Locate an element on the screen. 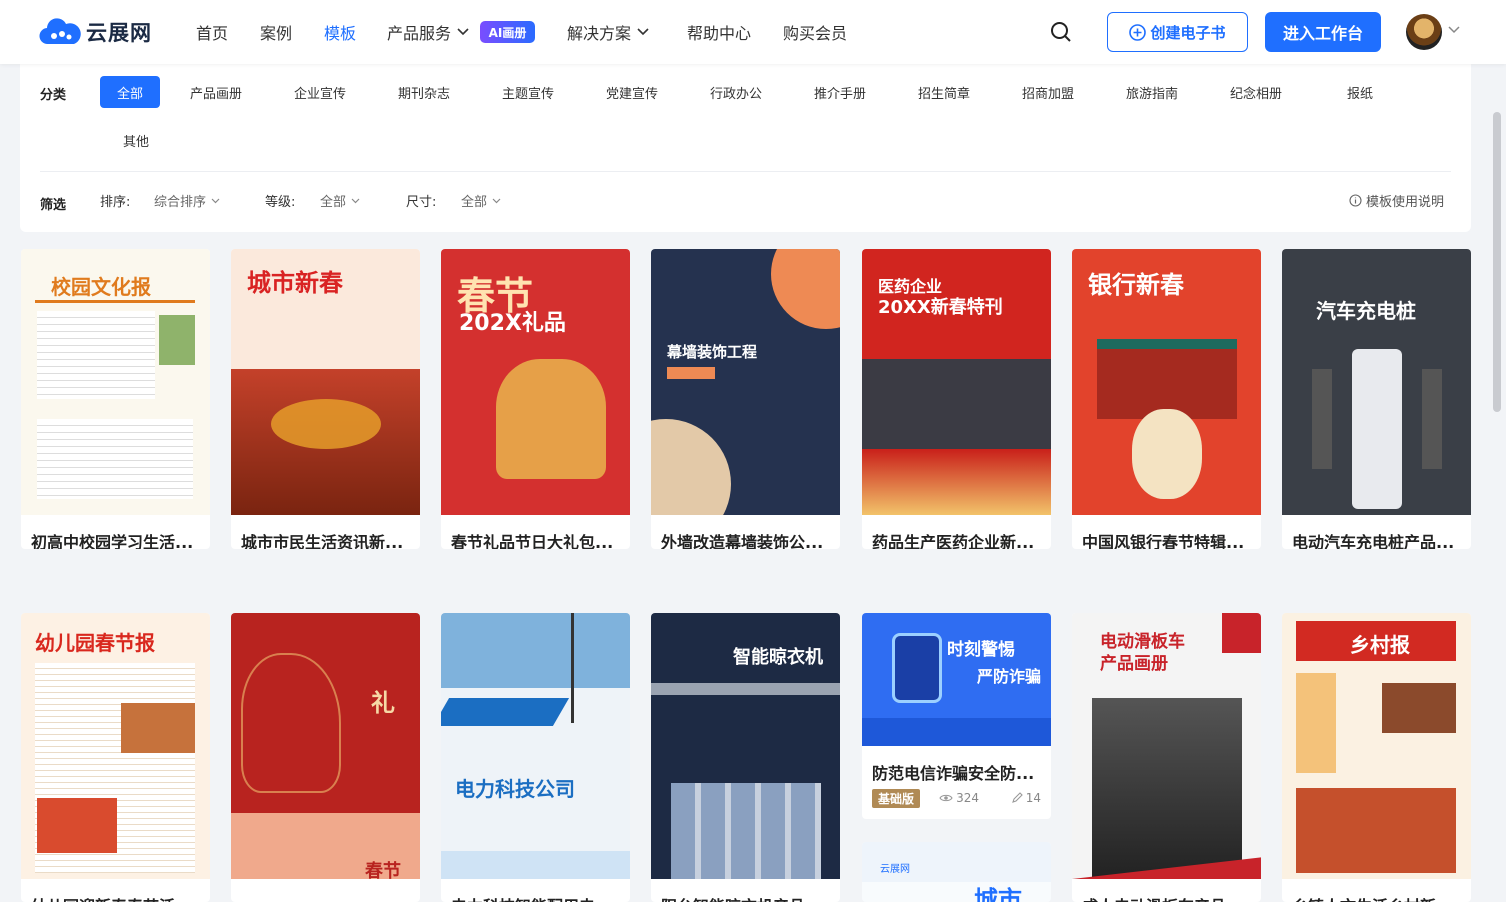 Image resolution: width=1506 pixels, height=902 pixels. category-chip: 报纸 is located at coordinates (1360, 92).